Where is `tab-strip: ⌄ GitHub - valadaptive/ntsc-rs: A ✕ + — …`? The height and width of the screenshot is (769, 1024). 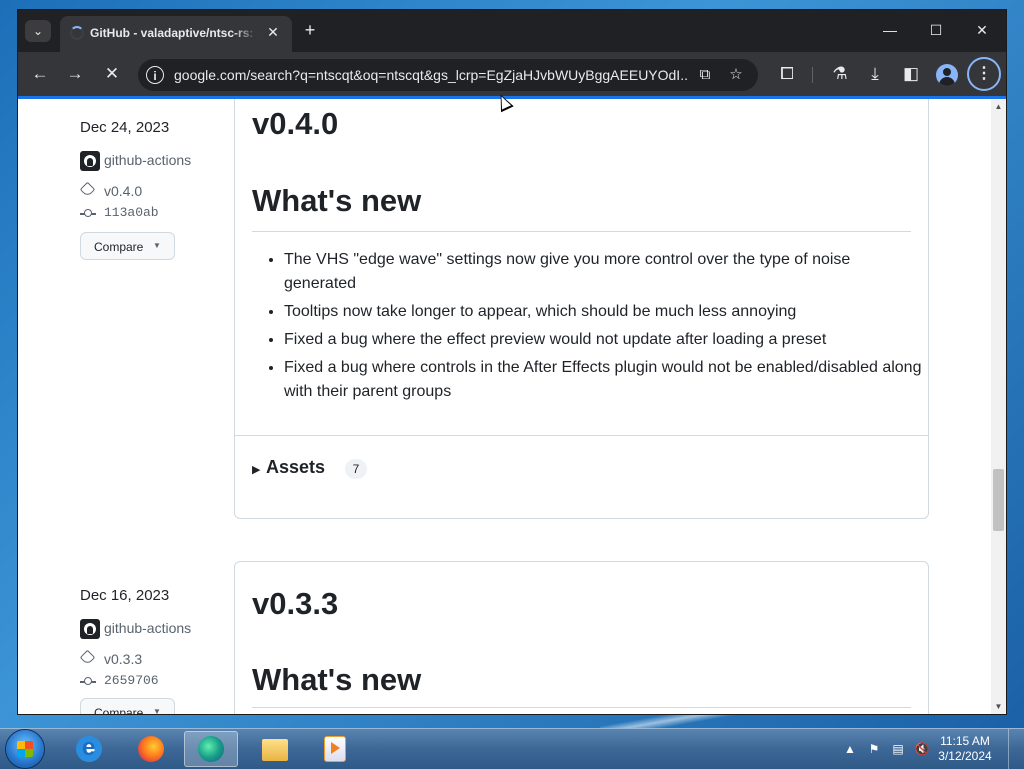
tab-strip: ⌄ GitHub - valadaptive/ntsc-rs: A ✕ + — … is located at coordinates (512, 31).